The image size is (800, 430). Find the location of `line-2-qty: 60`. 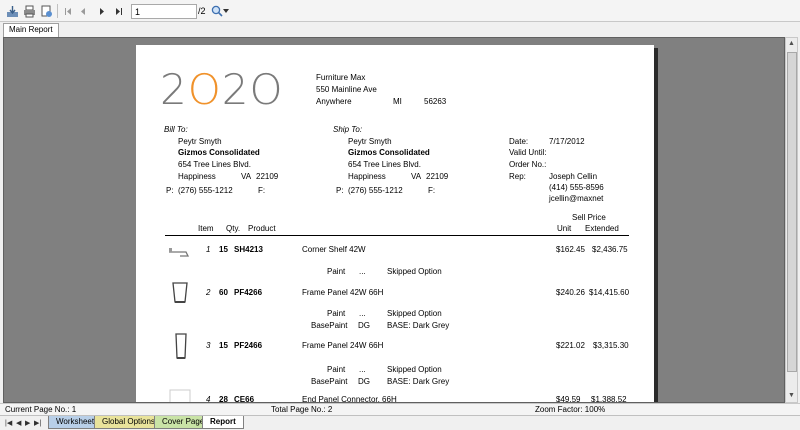

line-2-qty: 60 is located at coordinates (223, 292).